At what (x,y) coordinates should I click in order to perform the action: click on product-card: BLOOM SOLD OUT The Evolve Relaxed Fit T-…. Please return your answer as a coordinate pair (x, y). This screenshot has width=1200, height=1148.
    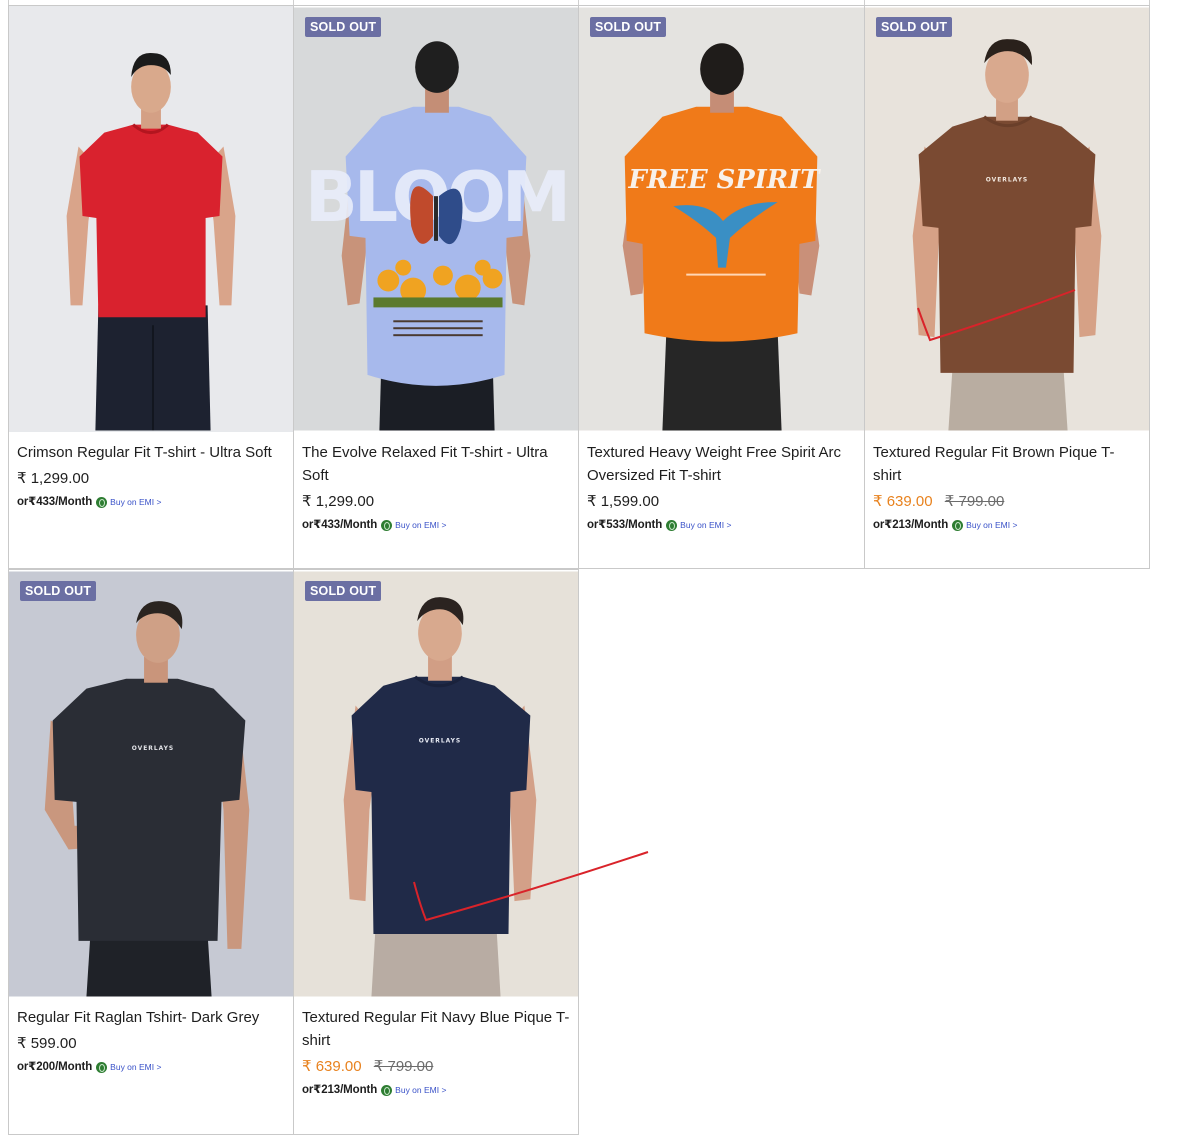
    Looking at the image, I should click on (436, 287).